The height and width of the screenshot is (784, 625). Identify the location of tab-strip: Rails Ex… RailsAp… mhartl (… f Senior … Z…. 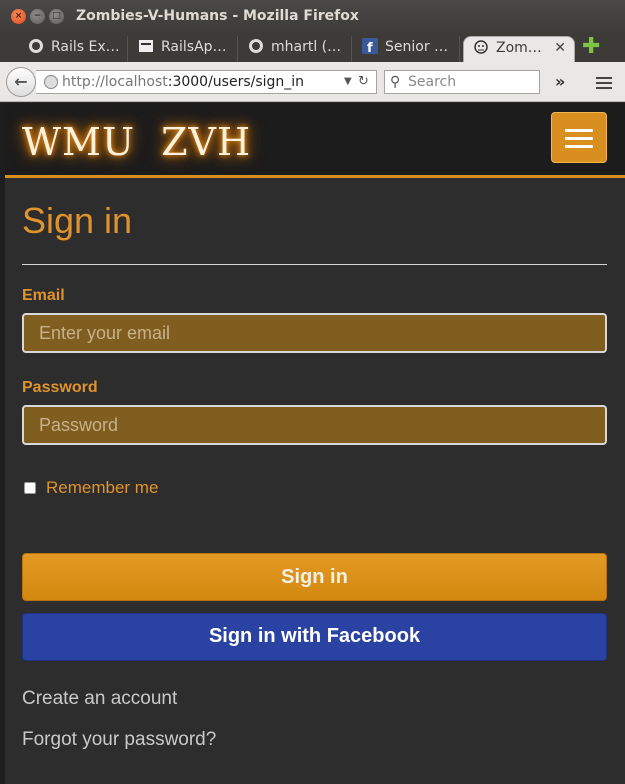
(312, 48).